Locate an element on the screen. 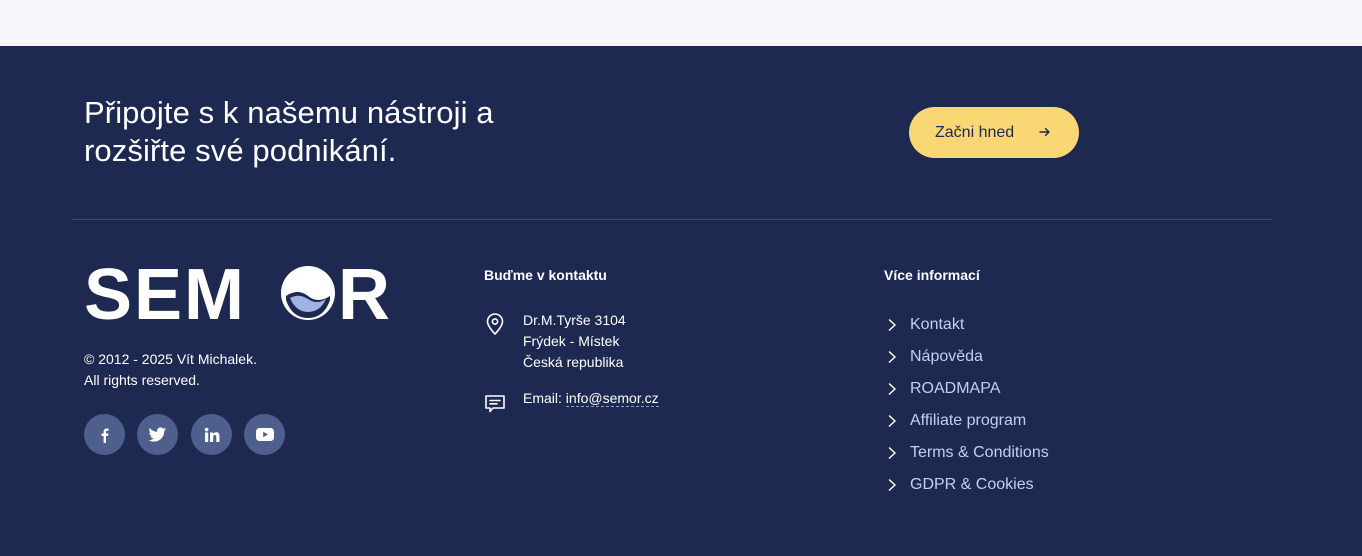 The width and height of the screenshot is (1362, 556). copyright-line2: All rights reserved. is located at coordinates (142, 380).